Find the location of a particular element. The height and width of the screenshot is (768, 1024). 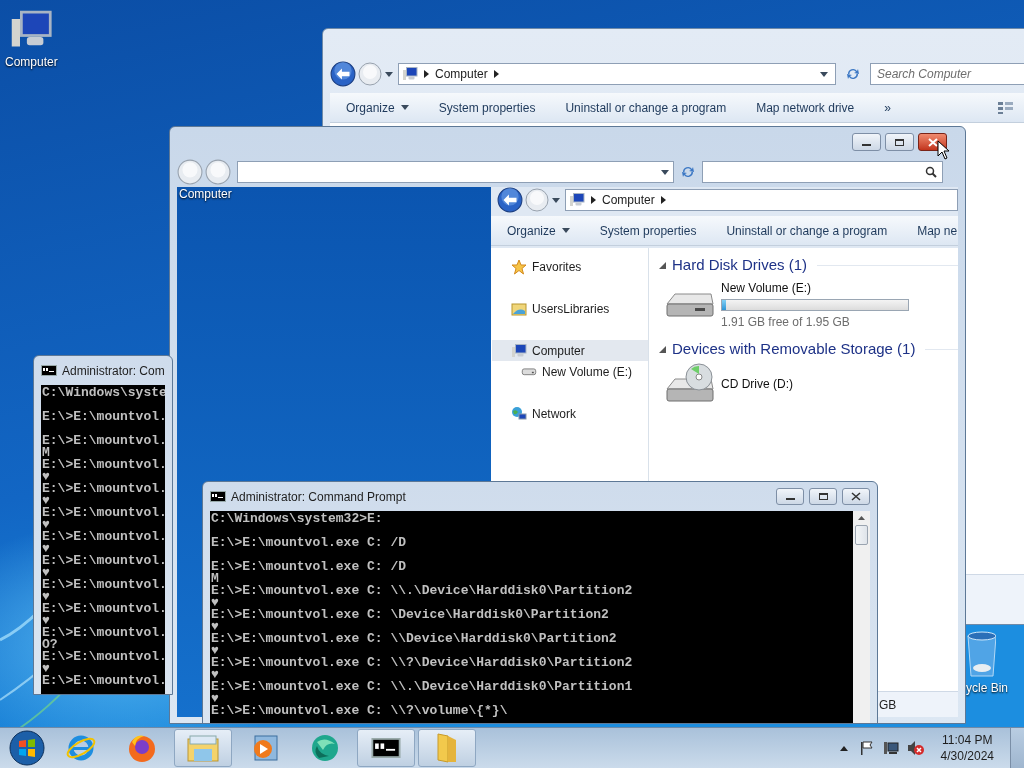

toolbar-button: Map network drive is located at coordinates (805, 107).